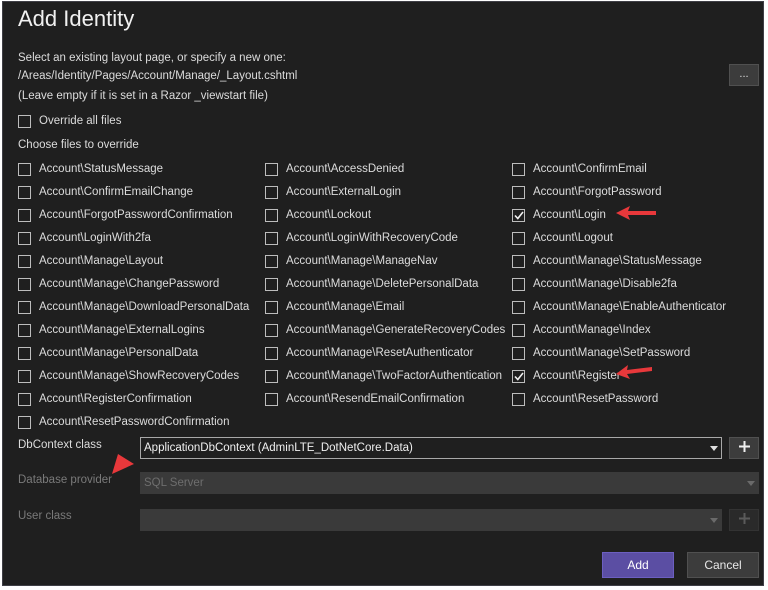  I want to click on file-checkbox-row: Account\Manage\ManageNav, so click(351, 261).